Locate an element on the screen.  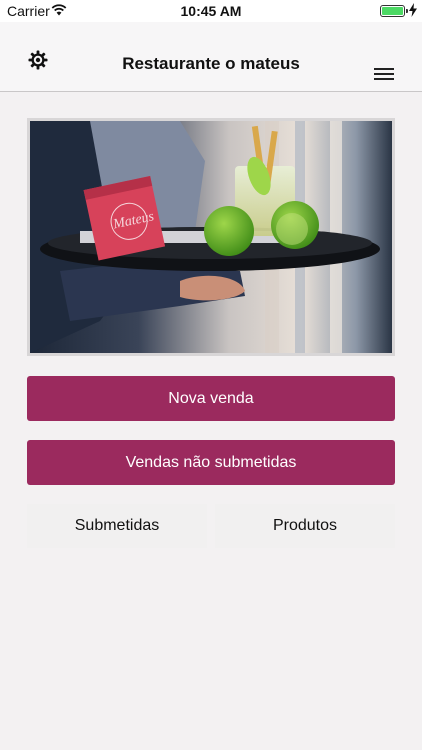
navigation-bar: Restaurante o mateus is located at coordinates (211, 57).